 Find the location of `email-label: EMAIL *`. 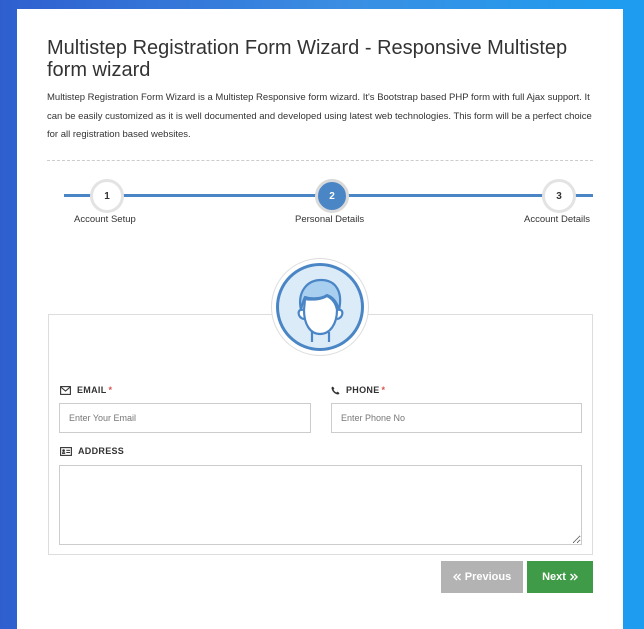

email-label: EMAIL * is located at coordinates (86, 390).